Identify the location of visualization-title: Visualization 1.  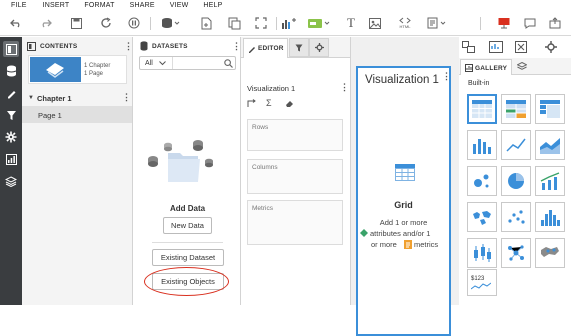
(402, 80).